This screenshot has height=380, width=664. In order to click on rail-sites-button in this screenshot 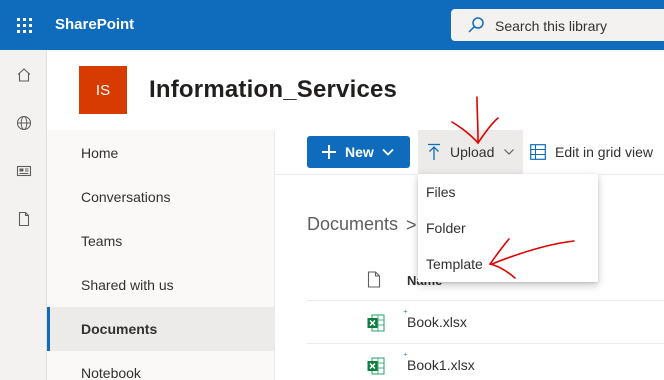, I will do `click(23, 123)`.